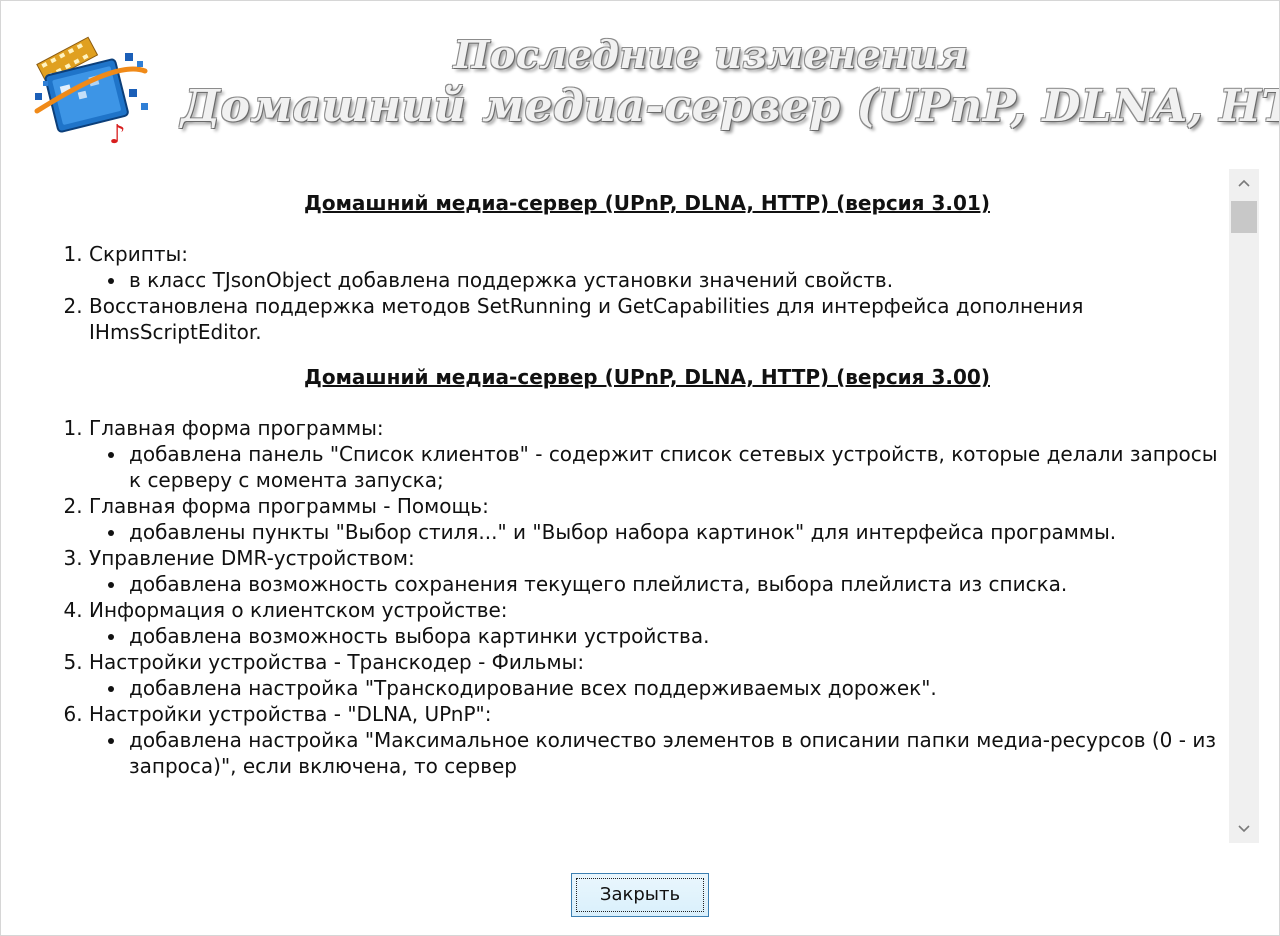  I want to click on change-label: Управление DMR-устройством:, so click(252, 558).